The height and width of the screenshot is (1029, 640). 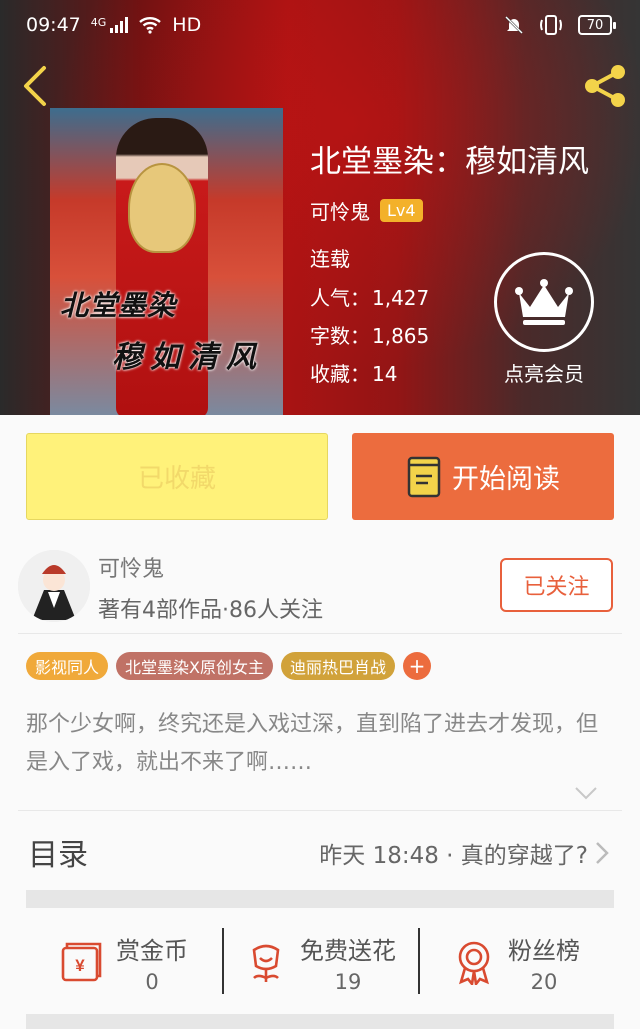 What do you see at coordinates (210, 610) in the screenshot?
I see `writer-stats: 著有4部作品·86人关注` at bounding box center [210, 610].